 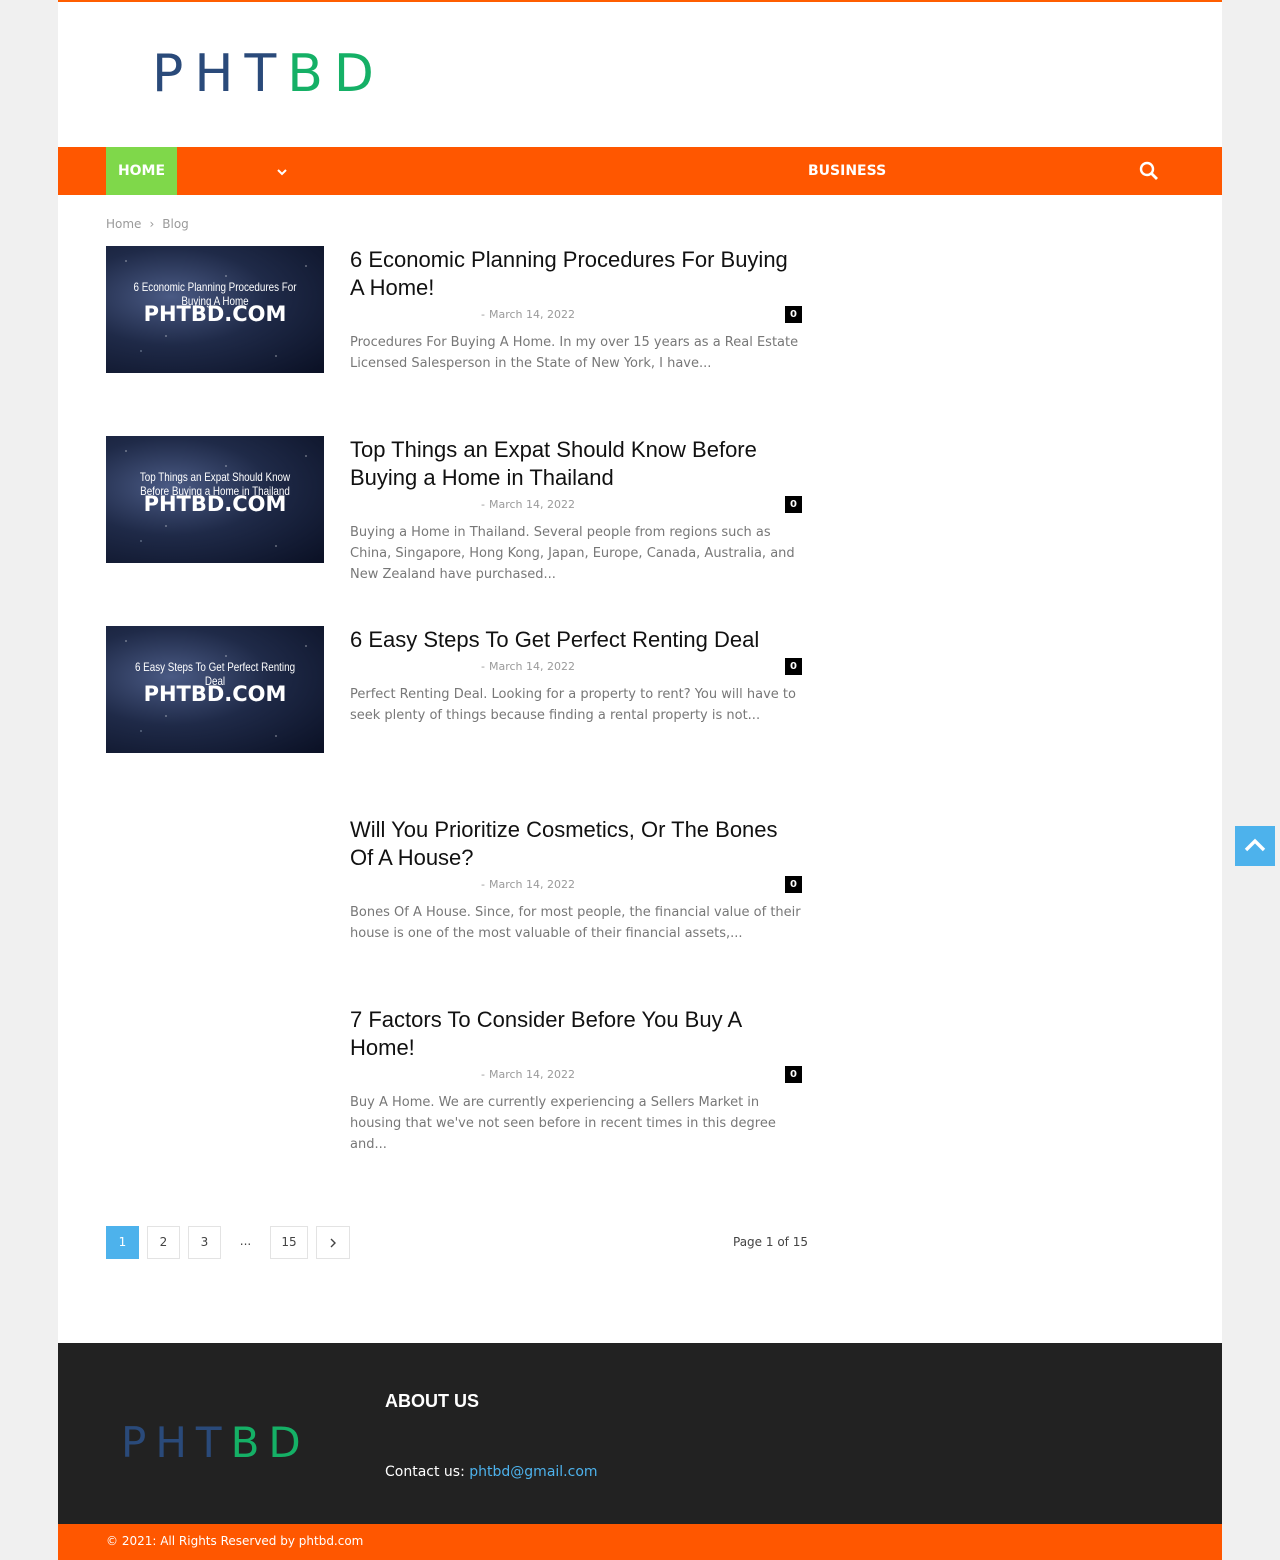 What do you see at coordinates (235, 1541) in the screenshot?
I see `copyright-text: © 2021: All Rights Reserved by phtbd.com` at bounding box center [235, 1541].